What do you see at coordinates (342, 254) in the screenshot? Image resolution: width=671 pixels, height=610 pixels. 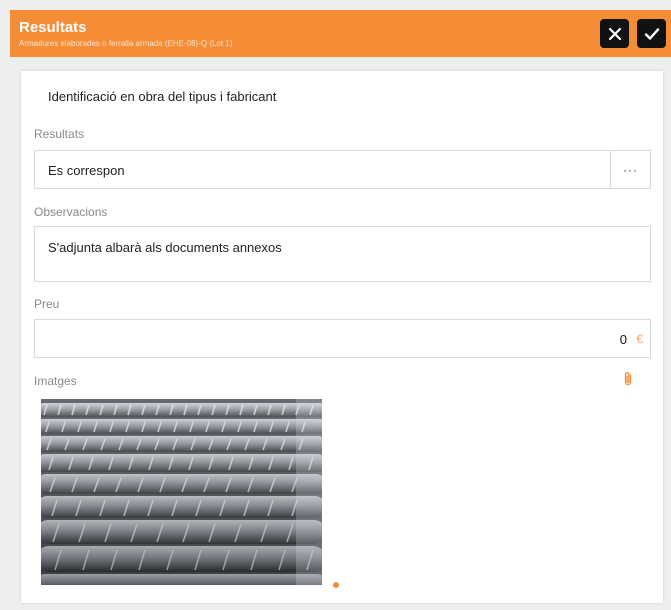 I see `observations-field: S'adjunta albarà als documents annexos` at bounding box center [342, 254].